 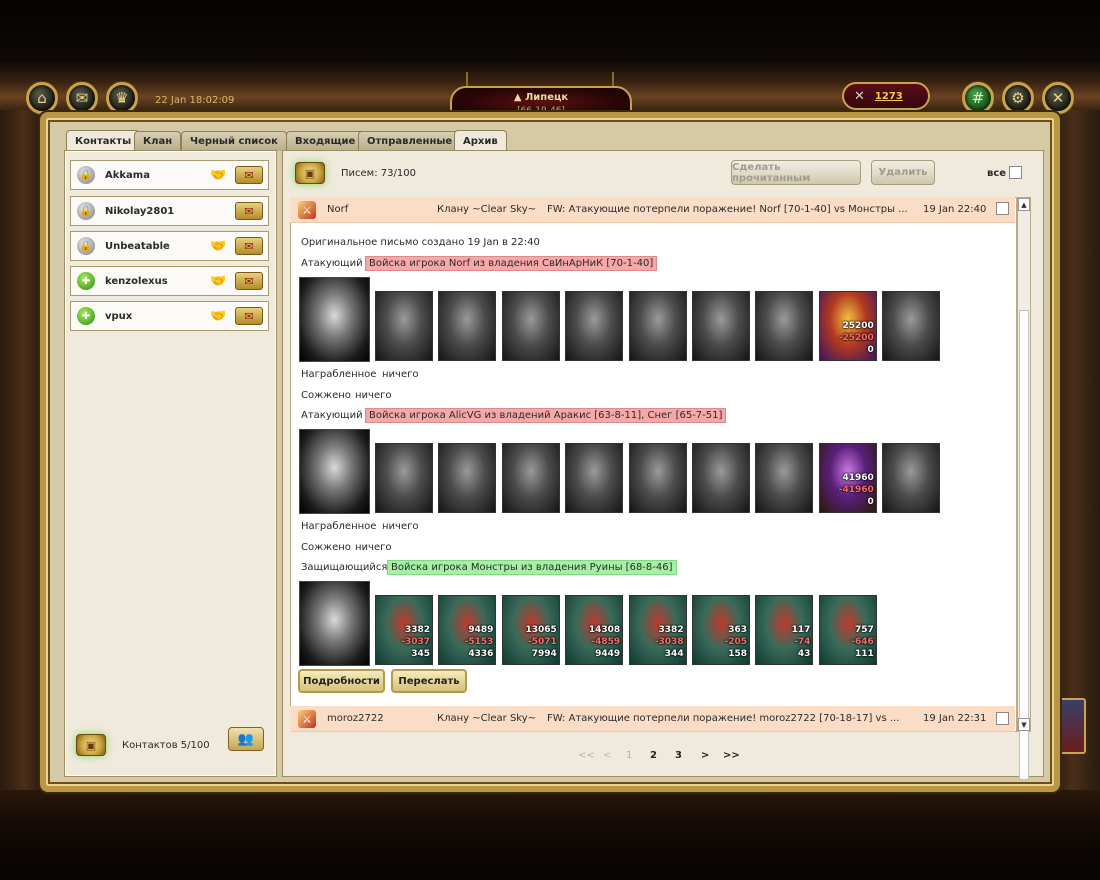 I want to click on page-first-link: <<, so click(x=586, y=755).